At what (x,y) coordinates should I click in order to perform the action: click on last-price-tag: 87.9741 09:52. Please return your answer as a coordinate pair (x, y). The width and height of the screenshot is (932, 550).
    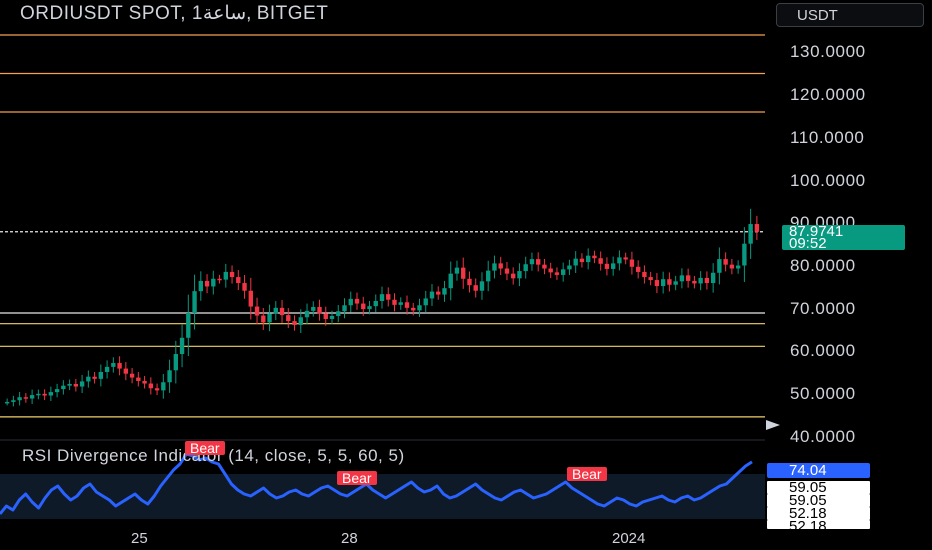
    Looking at the image, I should click on (843, 238).